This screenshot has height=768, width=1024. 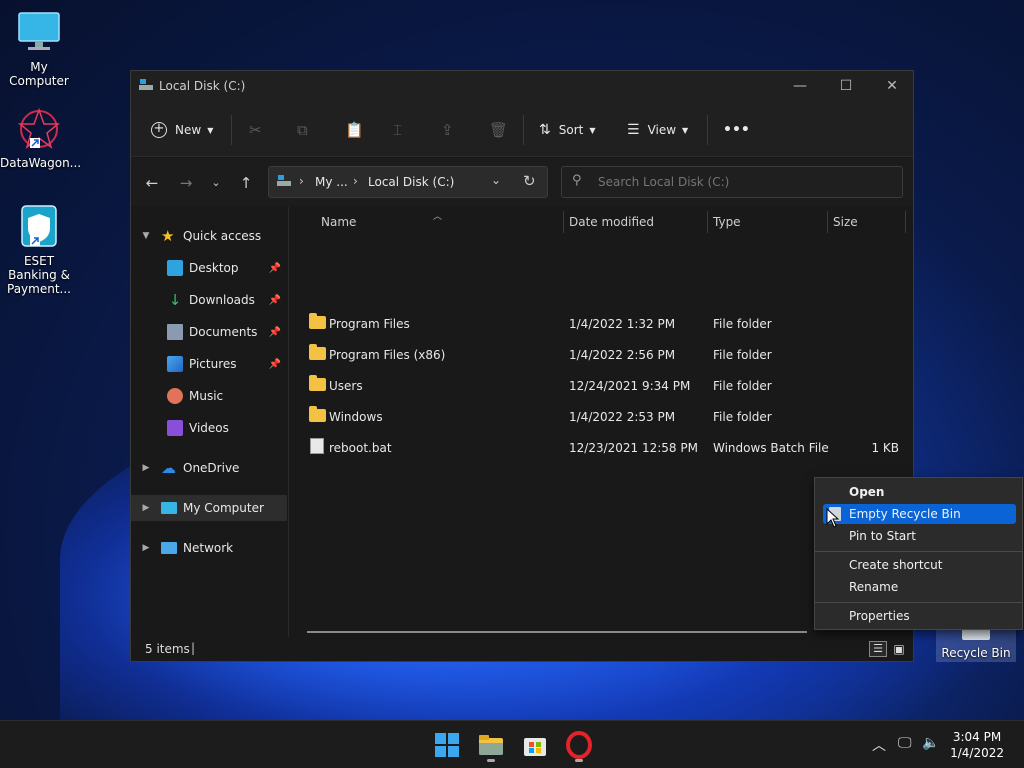 What do you see at coordinates (743, 182) in the screenshot?
I see `search-input` at bounding box center [743, 182].